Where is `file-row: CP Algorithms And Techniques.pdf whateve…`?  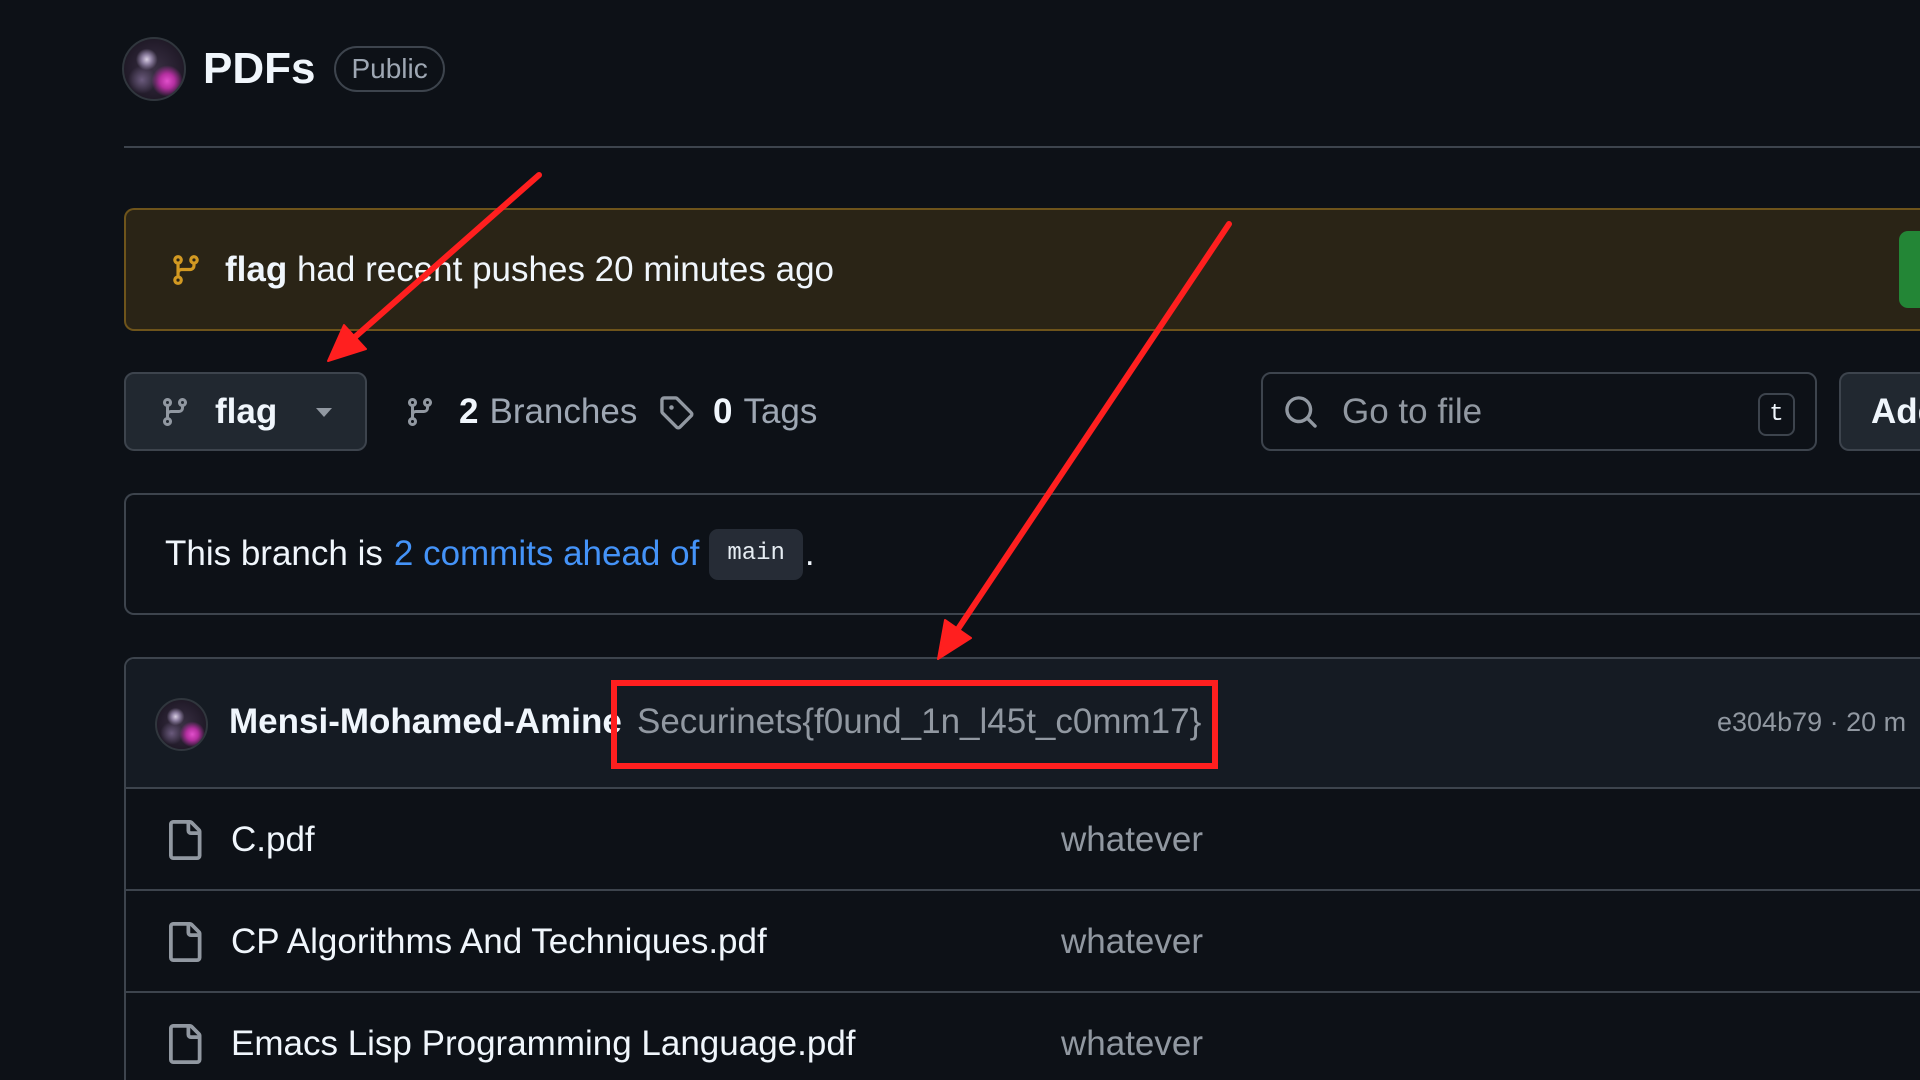
file-row: CP Algorithms And Techniques.pdf whateve… is located at coordinates (1023, 942).